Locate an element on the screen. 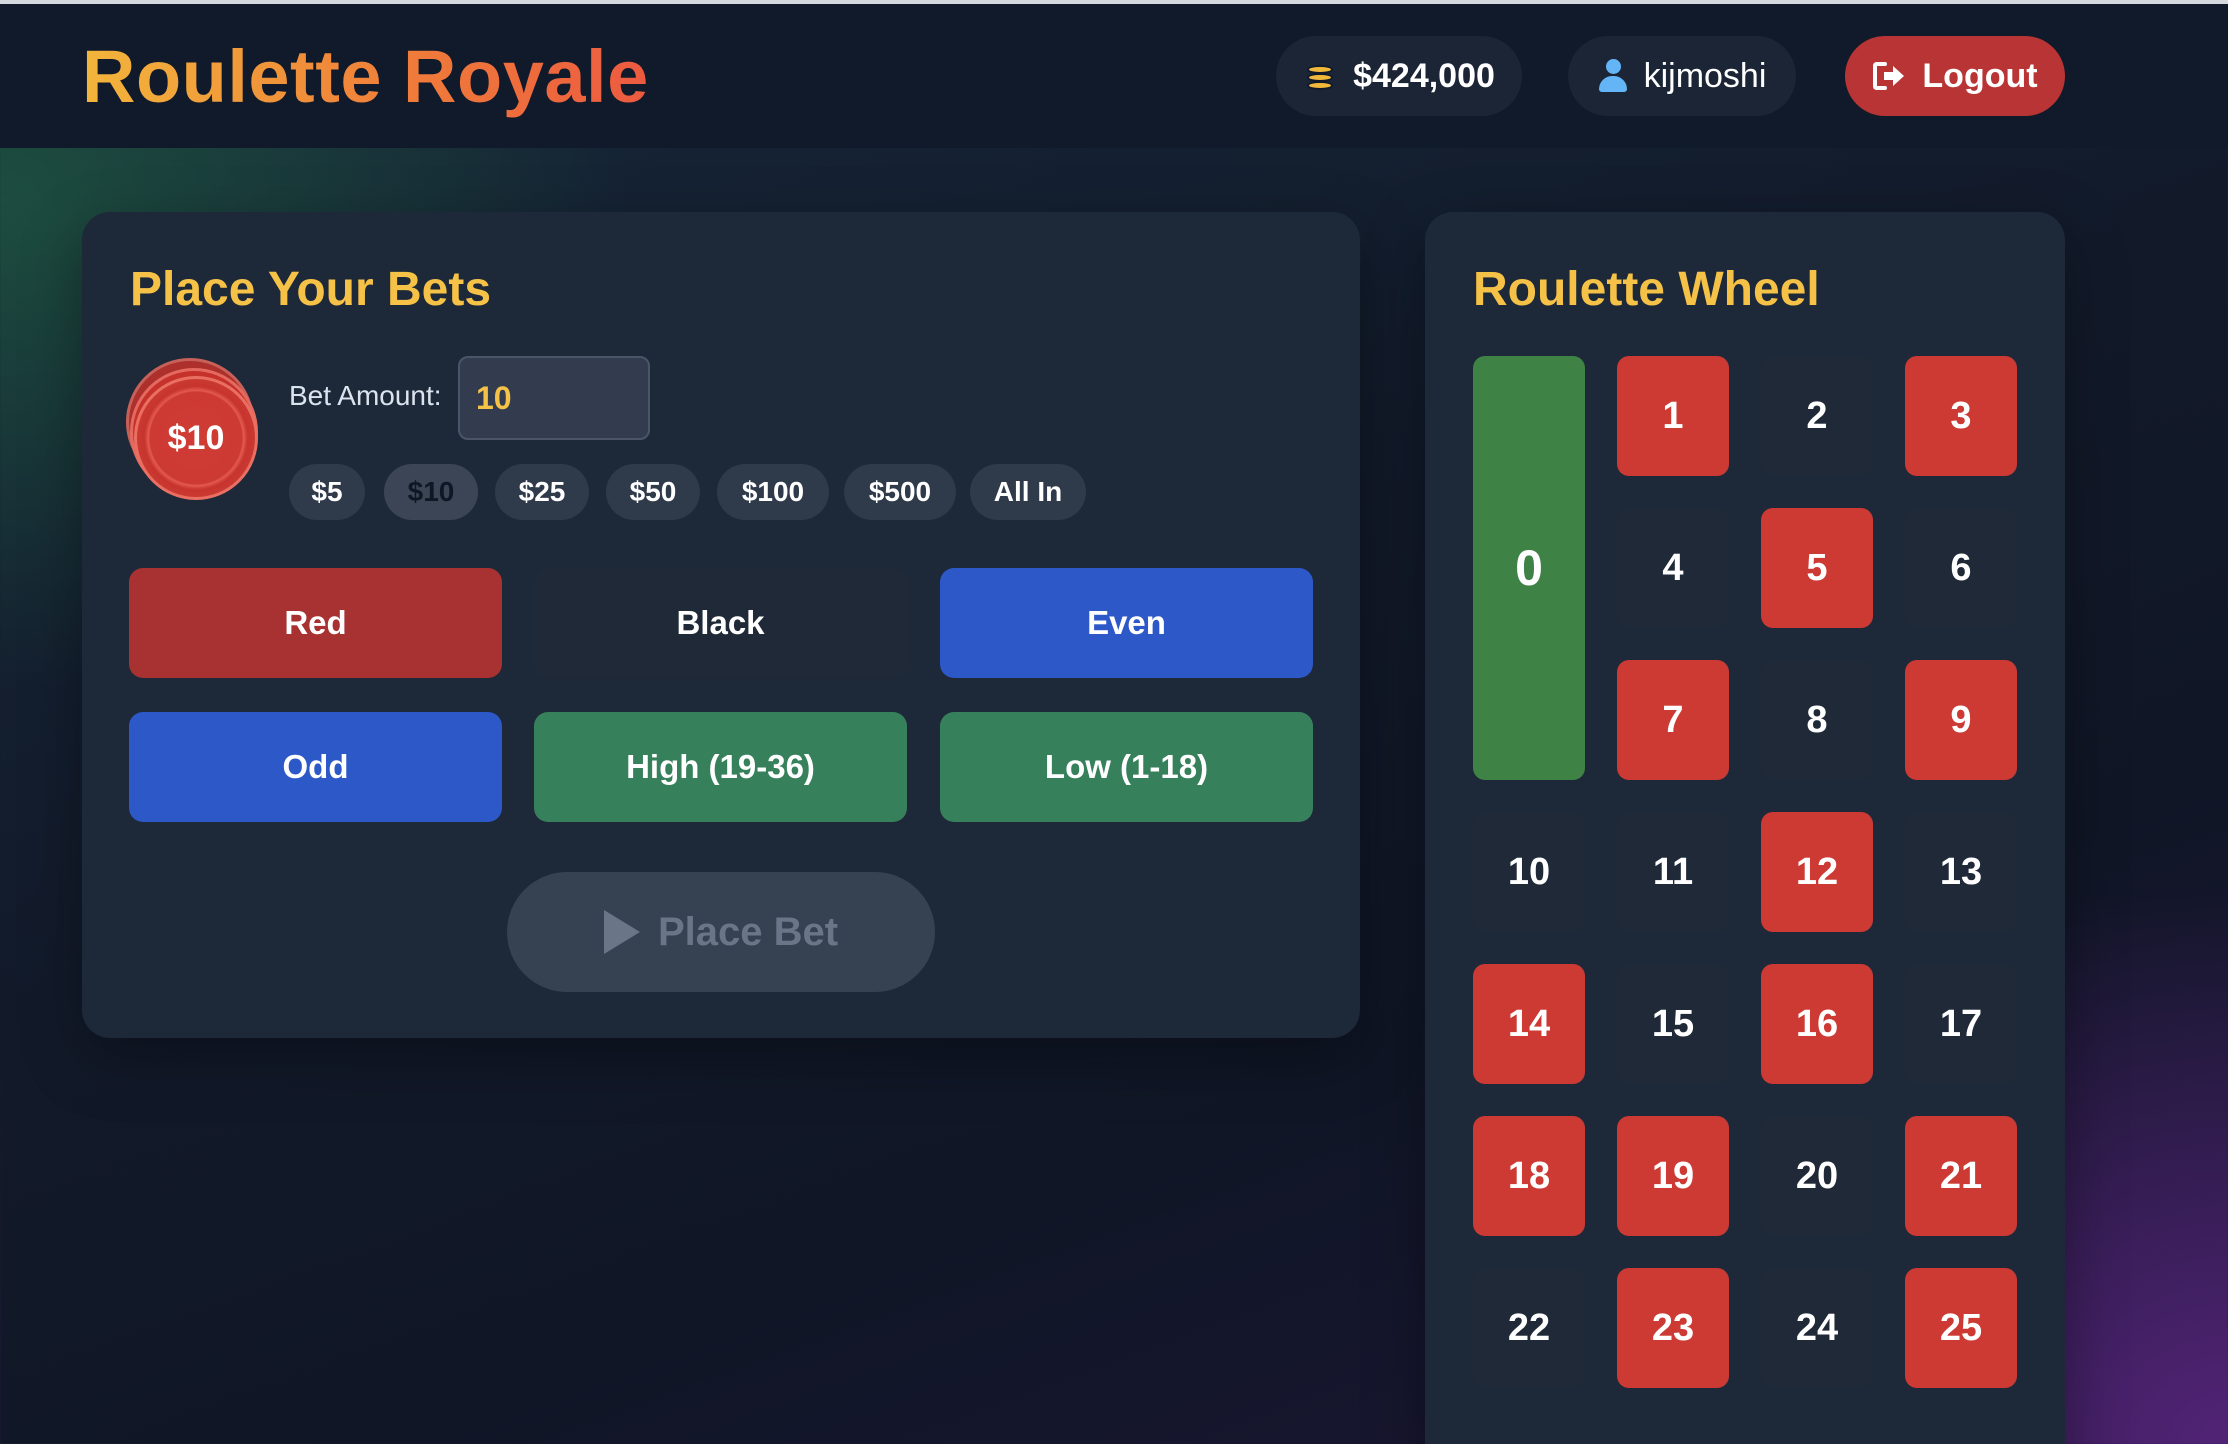  bets-title: Place Your Bets is located at coordinates (311, 289).